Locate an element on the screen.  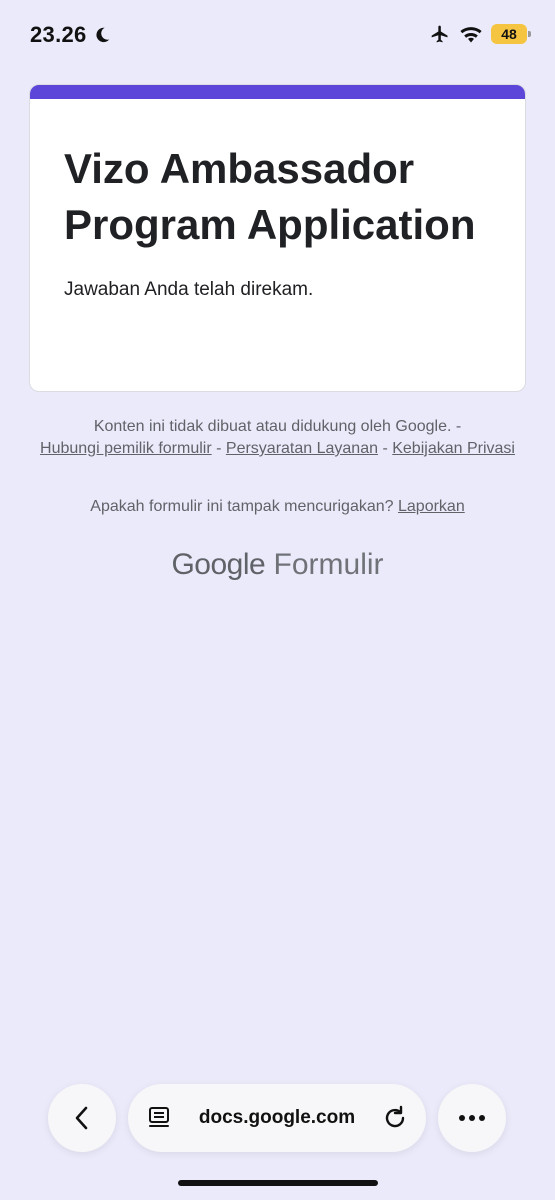
page-icon is located at coordinates (159, 1117).